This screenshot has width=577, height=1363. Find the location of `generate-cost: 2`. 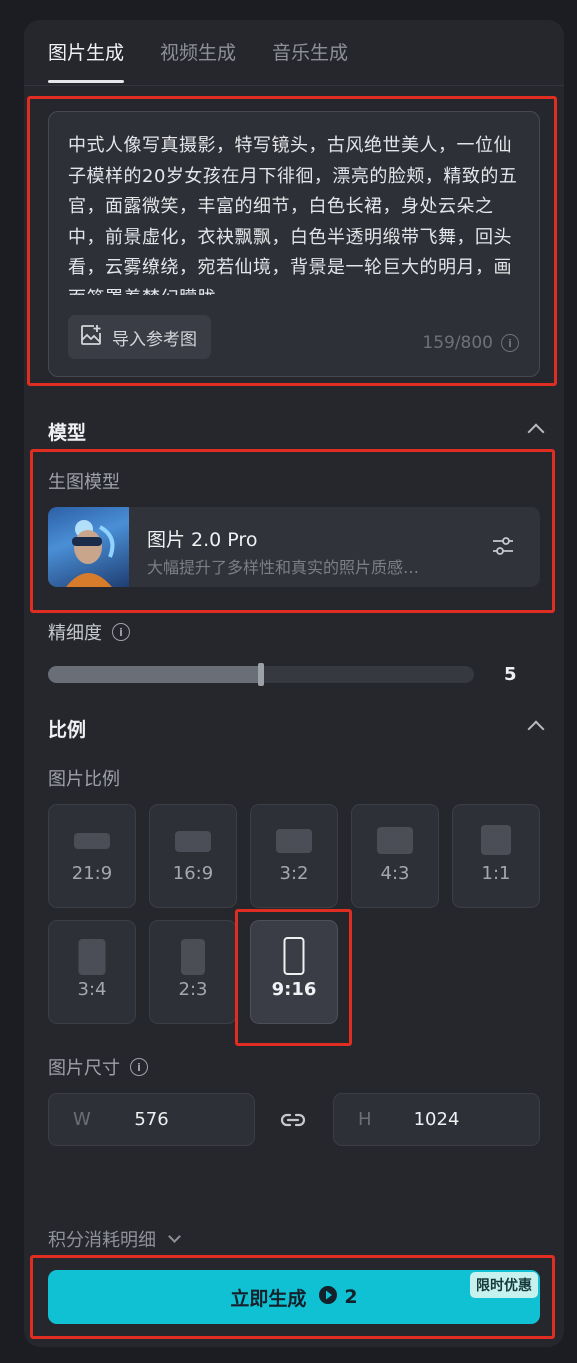

generate-cost: 2 is located at coordinates (338, 1297).